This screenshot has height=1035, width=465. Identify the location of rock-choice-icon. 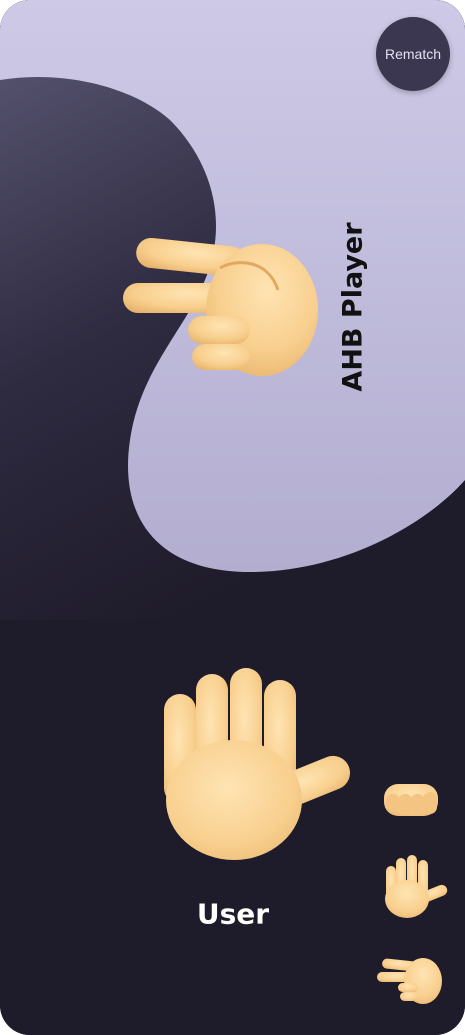
(411, 800).